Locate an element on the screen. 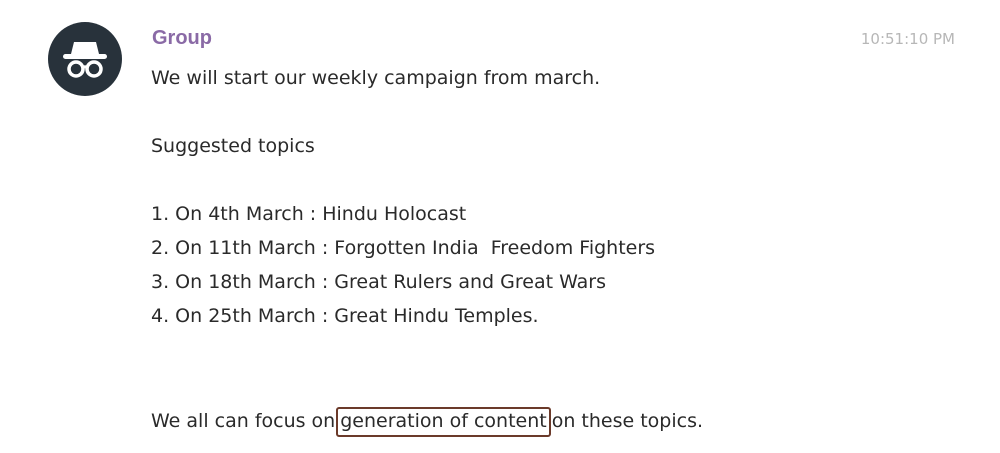 The height and width of the screenshot is (453, 1000). sender-name: Group is located at coordinates (182, 38).